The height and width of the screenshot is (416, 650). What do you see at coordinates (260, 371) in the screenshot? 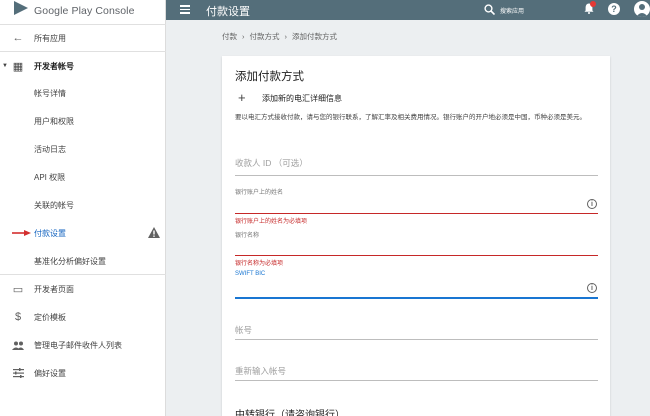
I see `reenter-account-input: 重新输入帐号` at bounding box center [260, 371].